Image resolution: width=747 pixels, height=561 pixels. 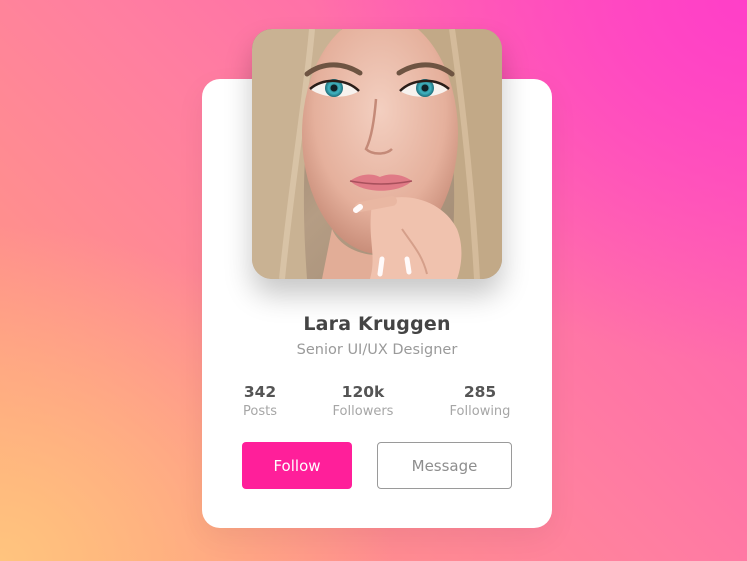 What do you see at coordinates (480, 402) in the screenshot?
I see `stat-following: 285 Following` at bounding box center [480, 402].